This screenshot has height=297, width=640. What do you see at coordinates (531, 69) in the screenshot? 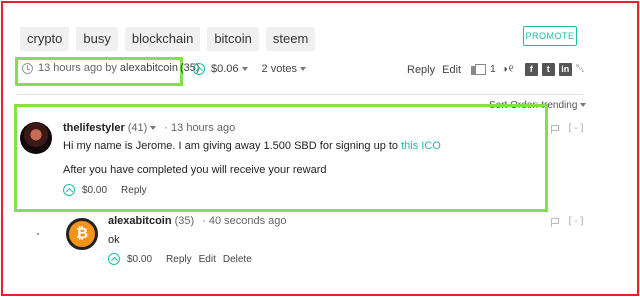
I see `facebook-icon: f` at bounding box center [531, 69].